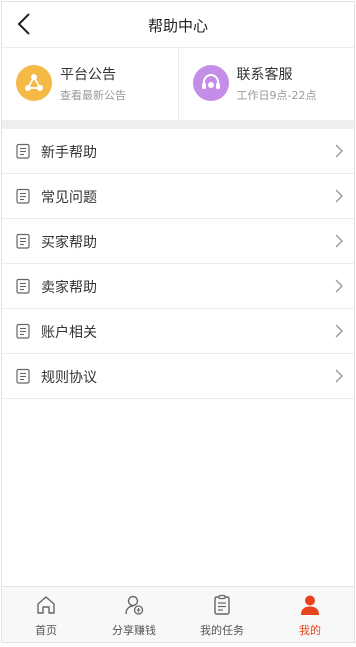 Image resolution: width=356 pixels, height=647 pixels. Describe the element at coordinates (90, 84) in the screenshot. I see `announcement-card: 平台公告 查看最新公告` at that location.